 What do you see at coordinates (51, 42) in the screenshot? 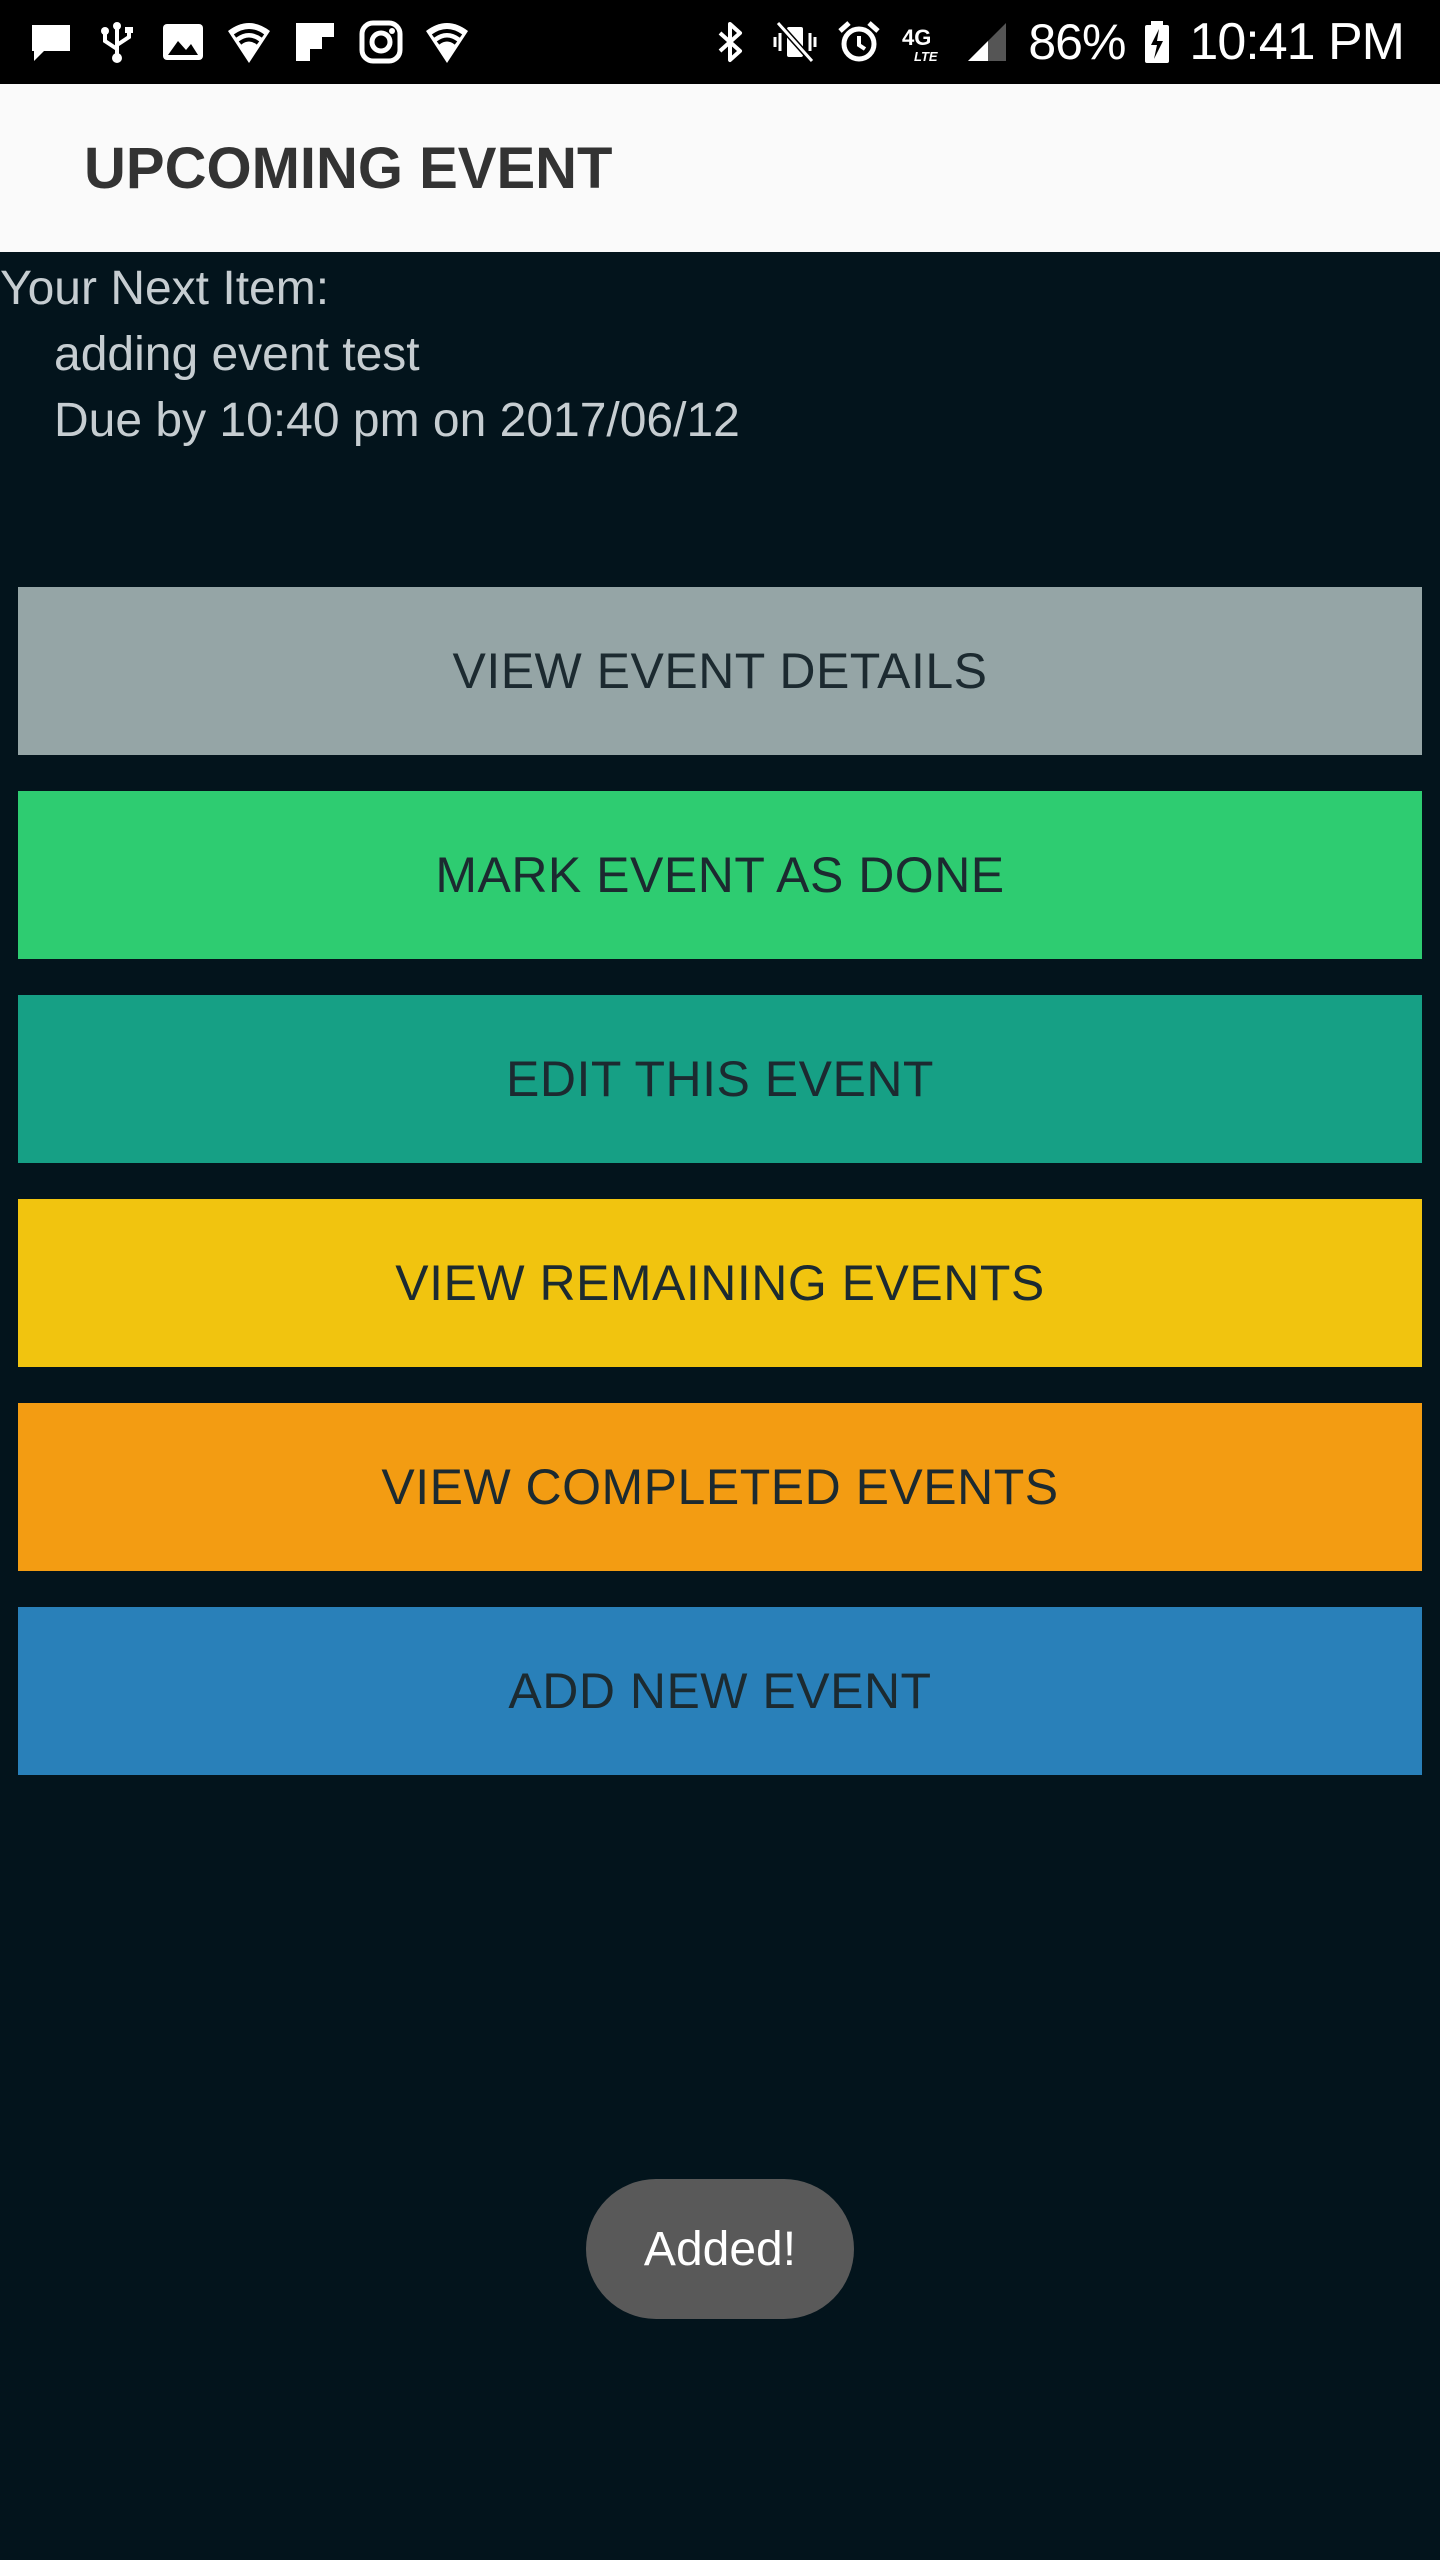
I see `message-icon` at bounding box center [51, 42].